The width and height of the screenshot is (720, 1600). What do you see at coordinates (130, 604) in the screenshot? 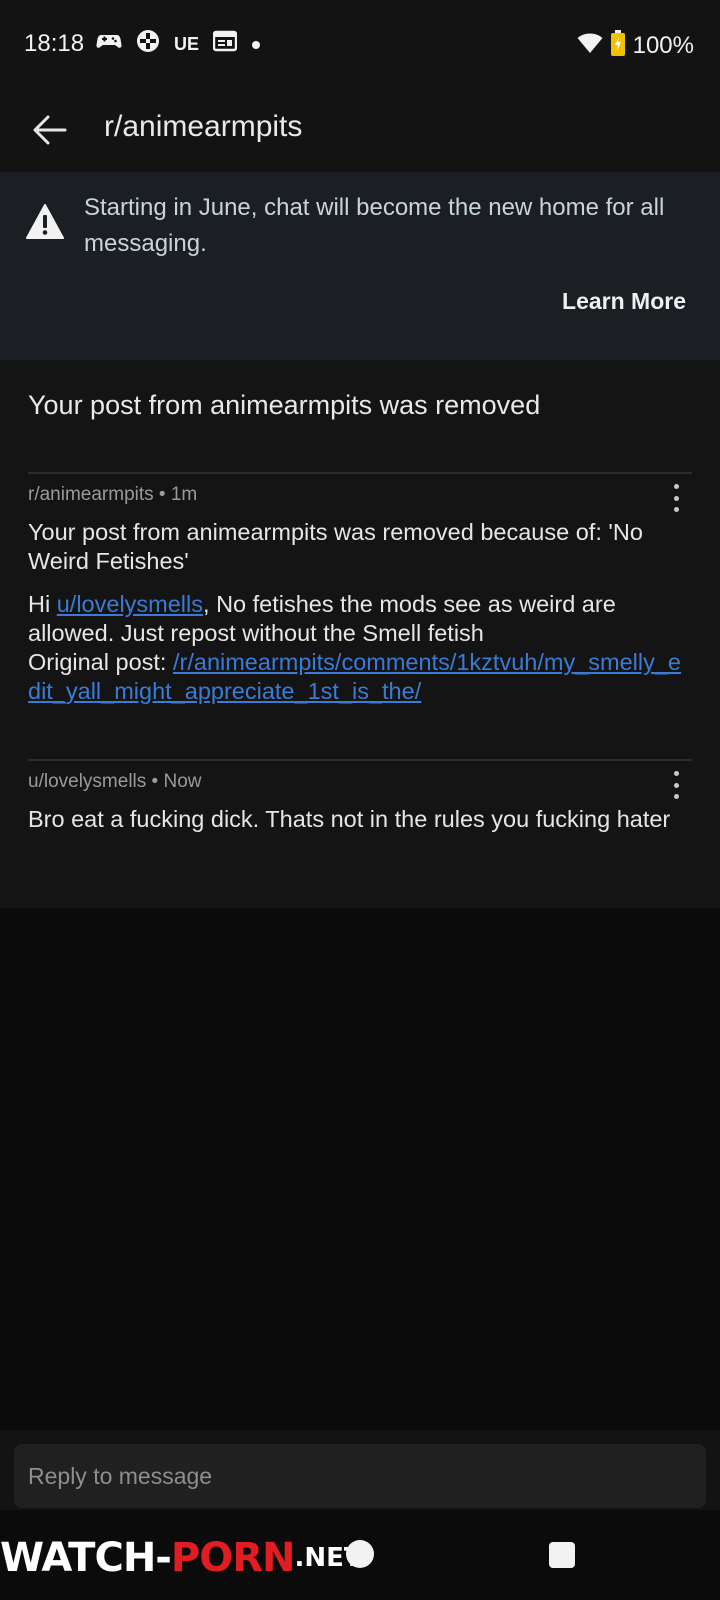
I see `user-link: u/lovelysmells` at bounding box center [130, 604].